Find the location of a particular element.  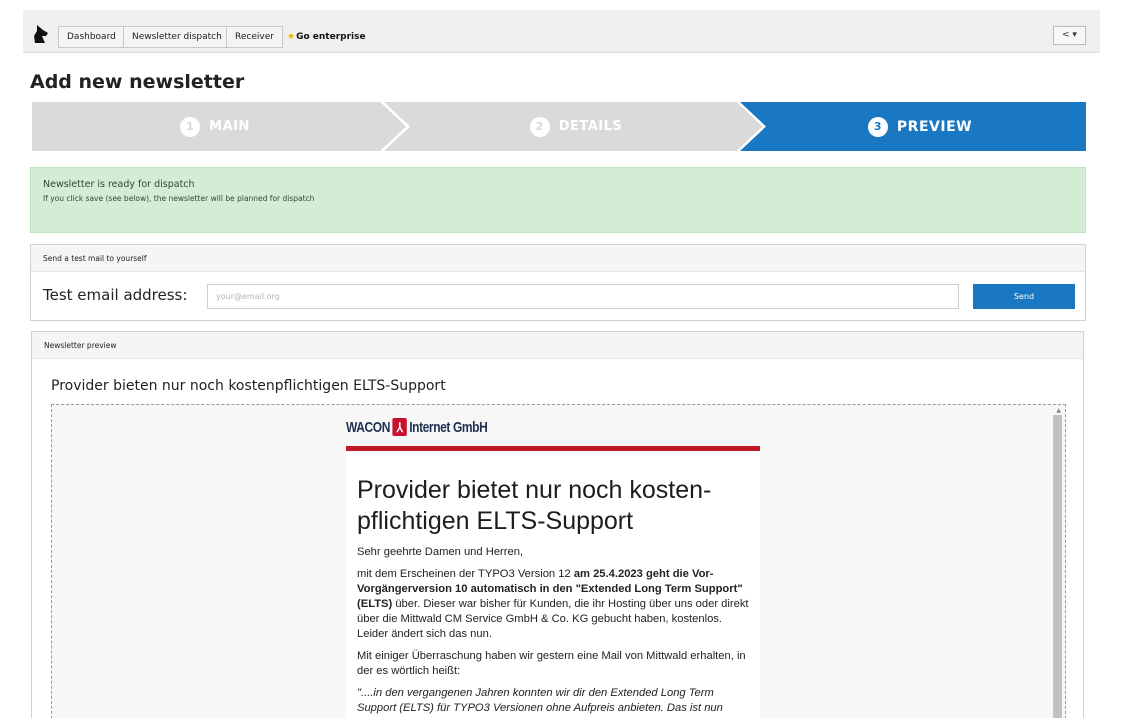

app-logo-icon is located at coordinates (41, 34).